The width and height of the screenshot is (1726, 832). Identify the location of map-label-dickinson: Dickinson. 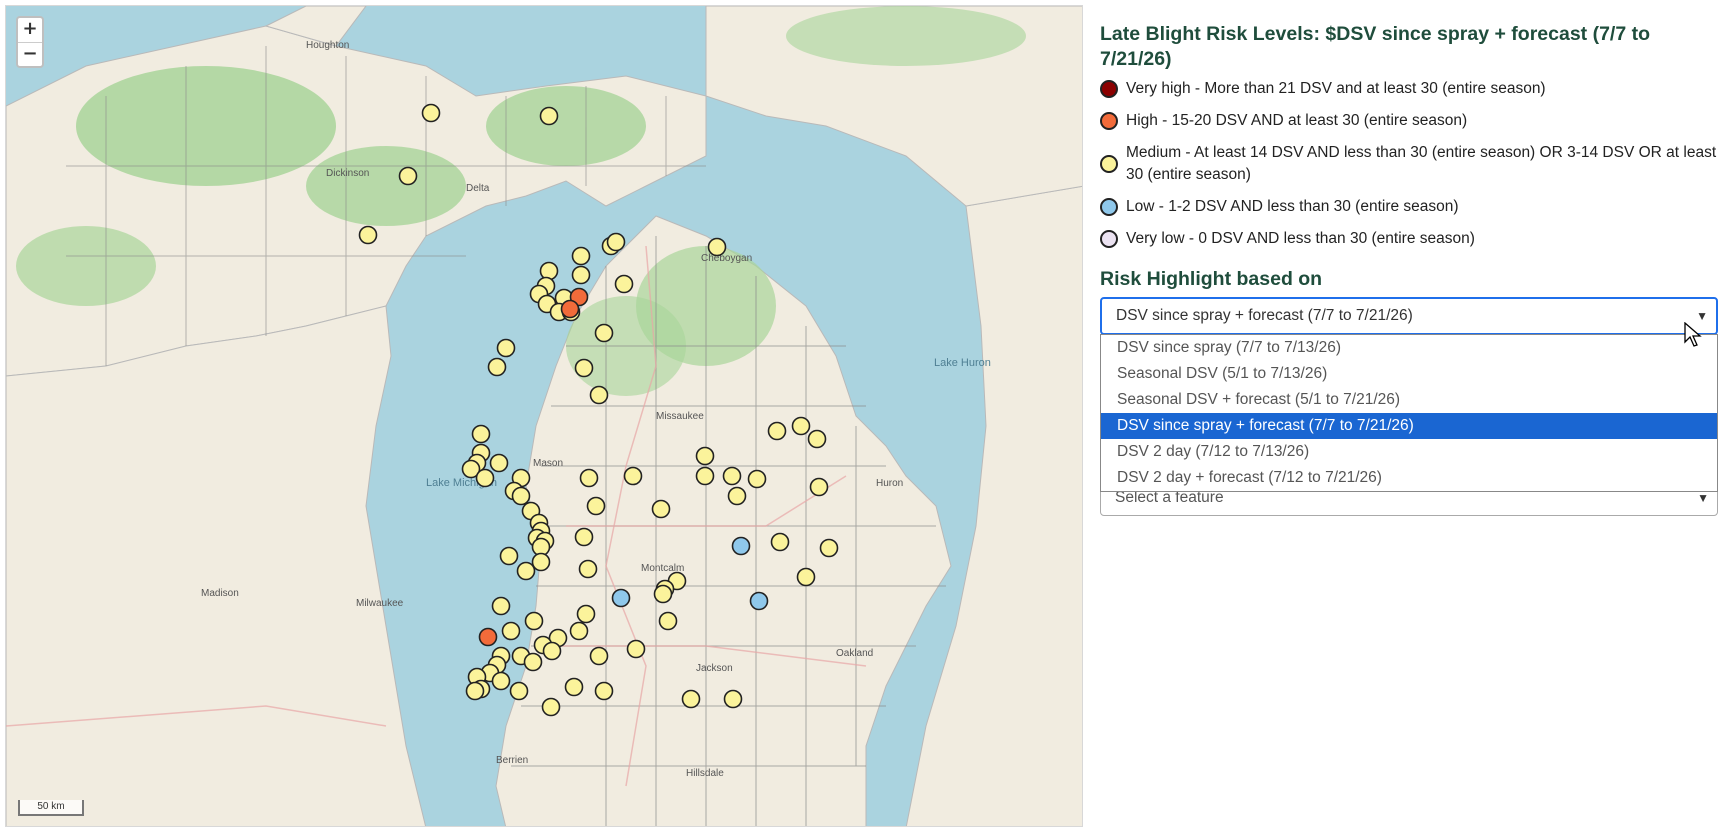
(347, 173).